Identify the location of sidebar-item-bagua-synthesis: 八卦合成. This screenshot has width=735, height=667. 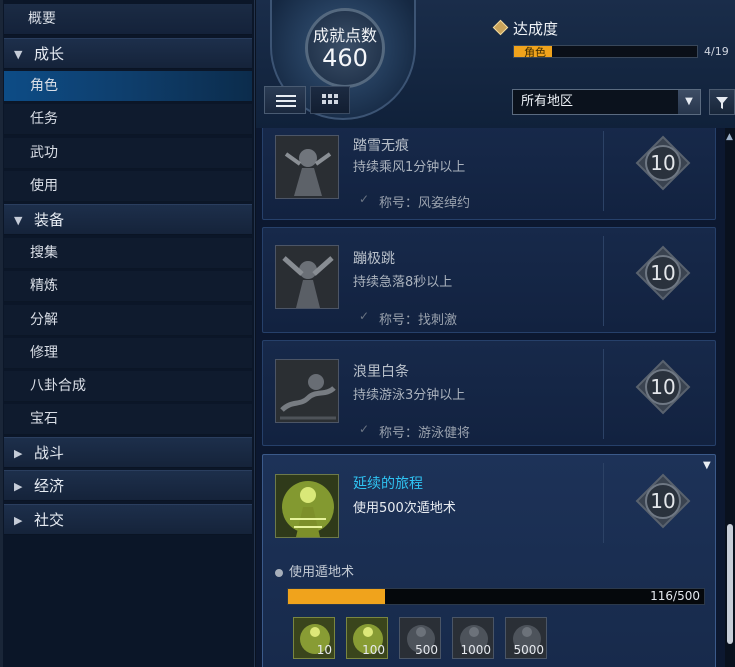
(128, 386).